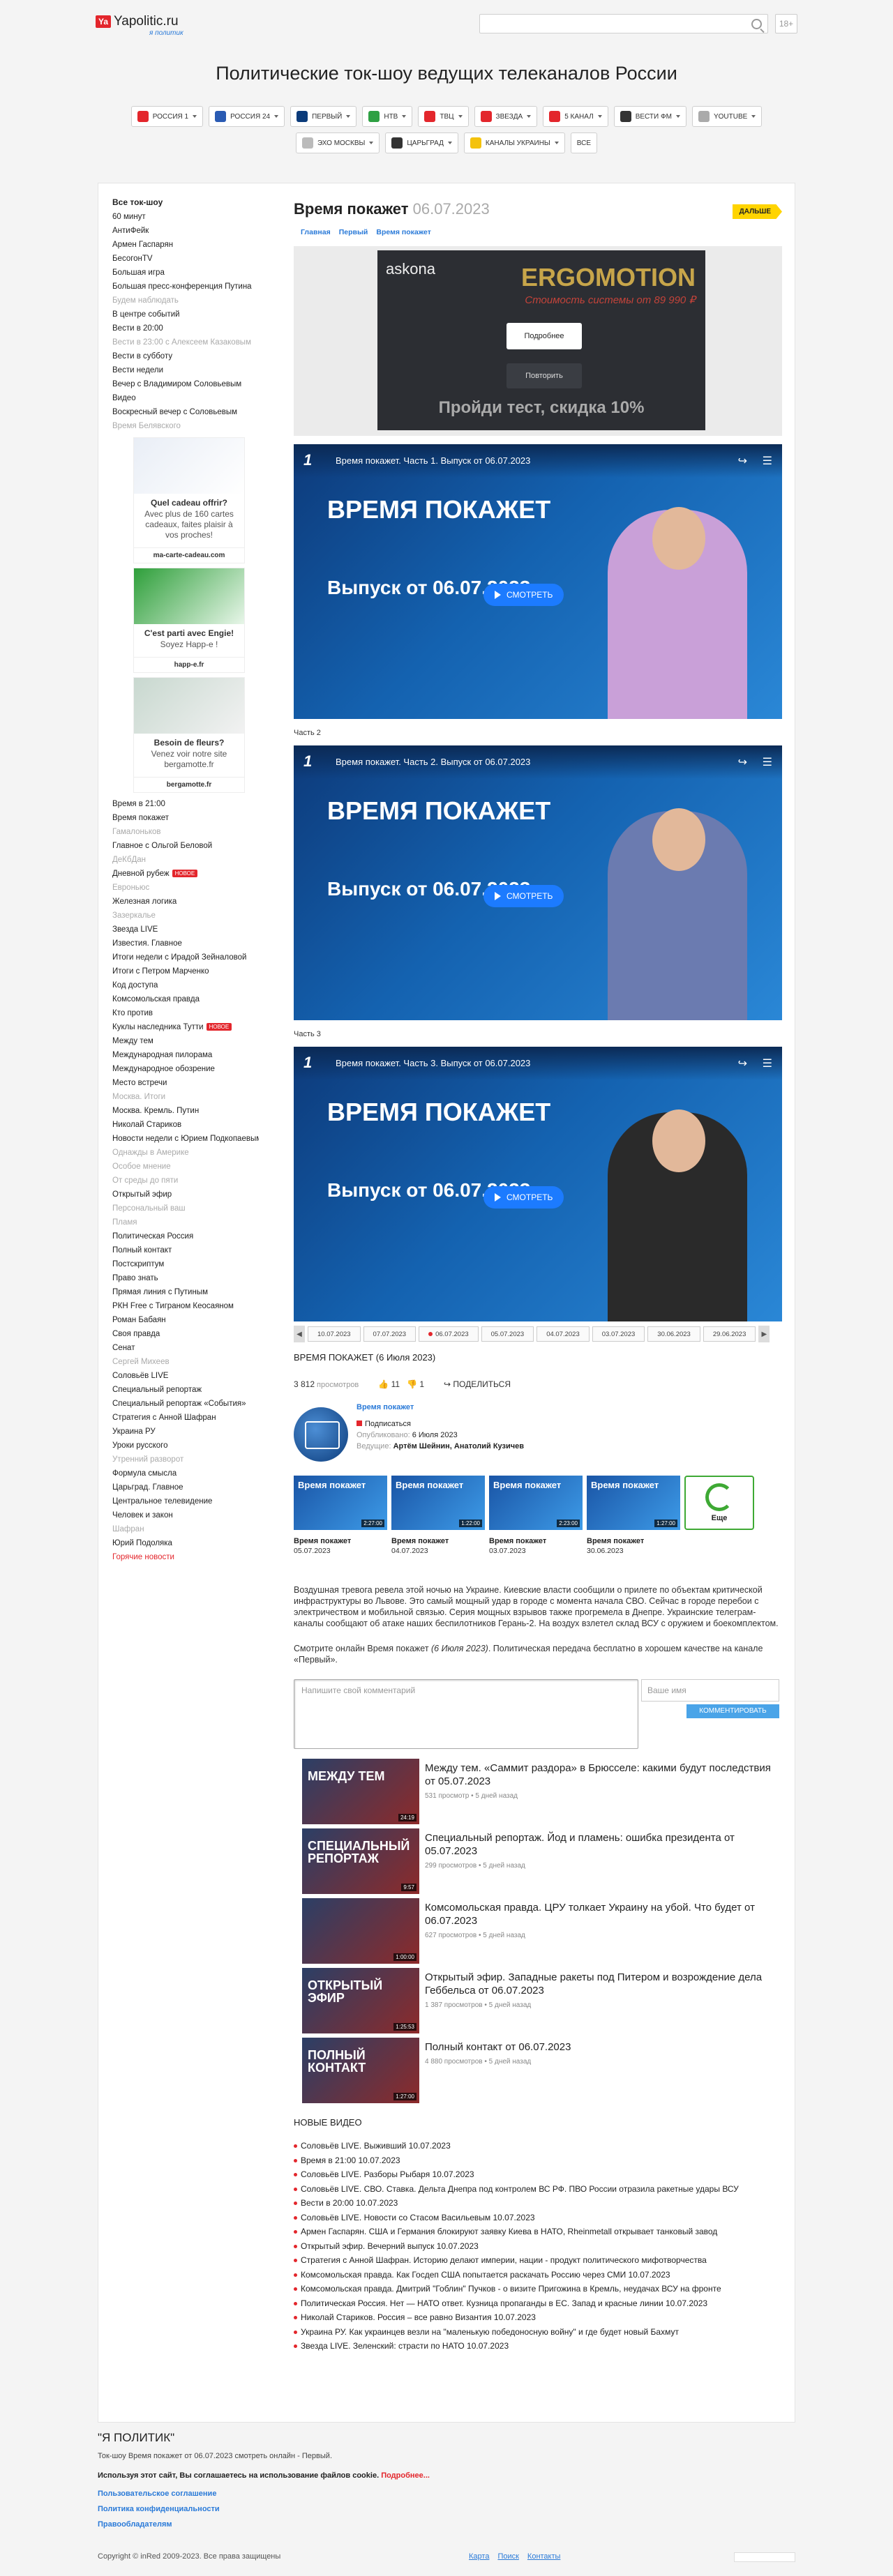 The height and width of the screenshot is (2576, 893). I want to click on sidebar-item: Зазеркалье, so click(185, 916).